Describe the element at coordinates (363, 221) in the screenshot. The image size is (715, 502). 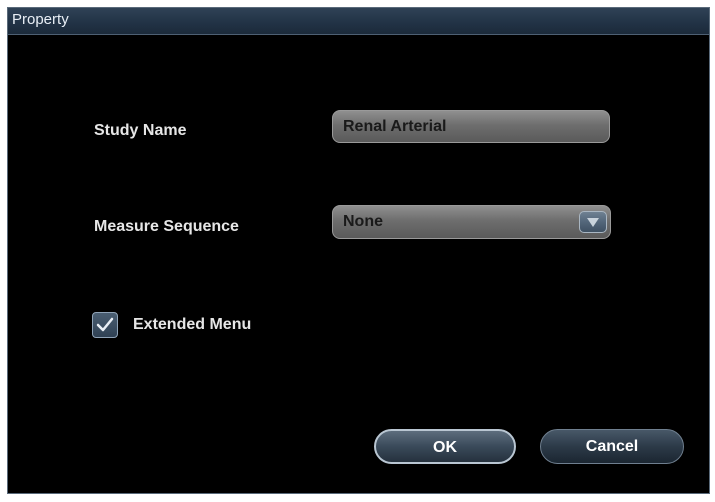
I see `measure-sequence-value: None` at that location.